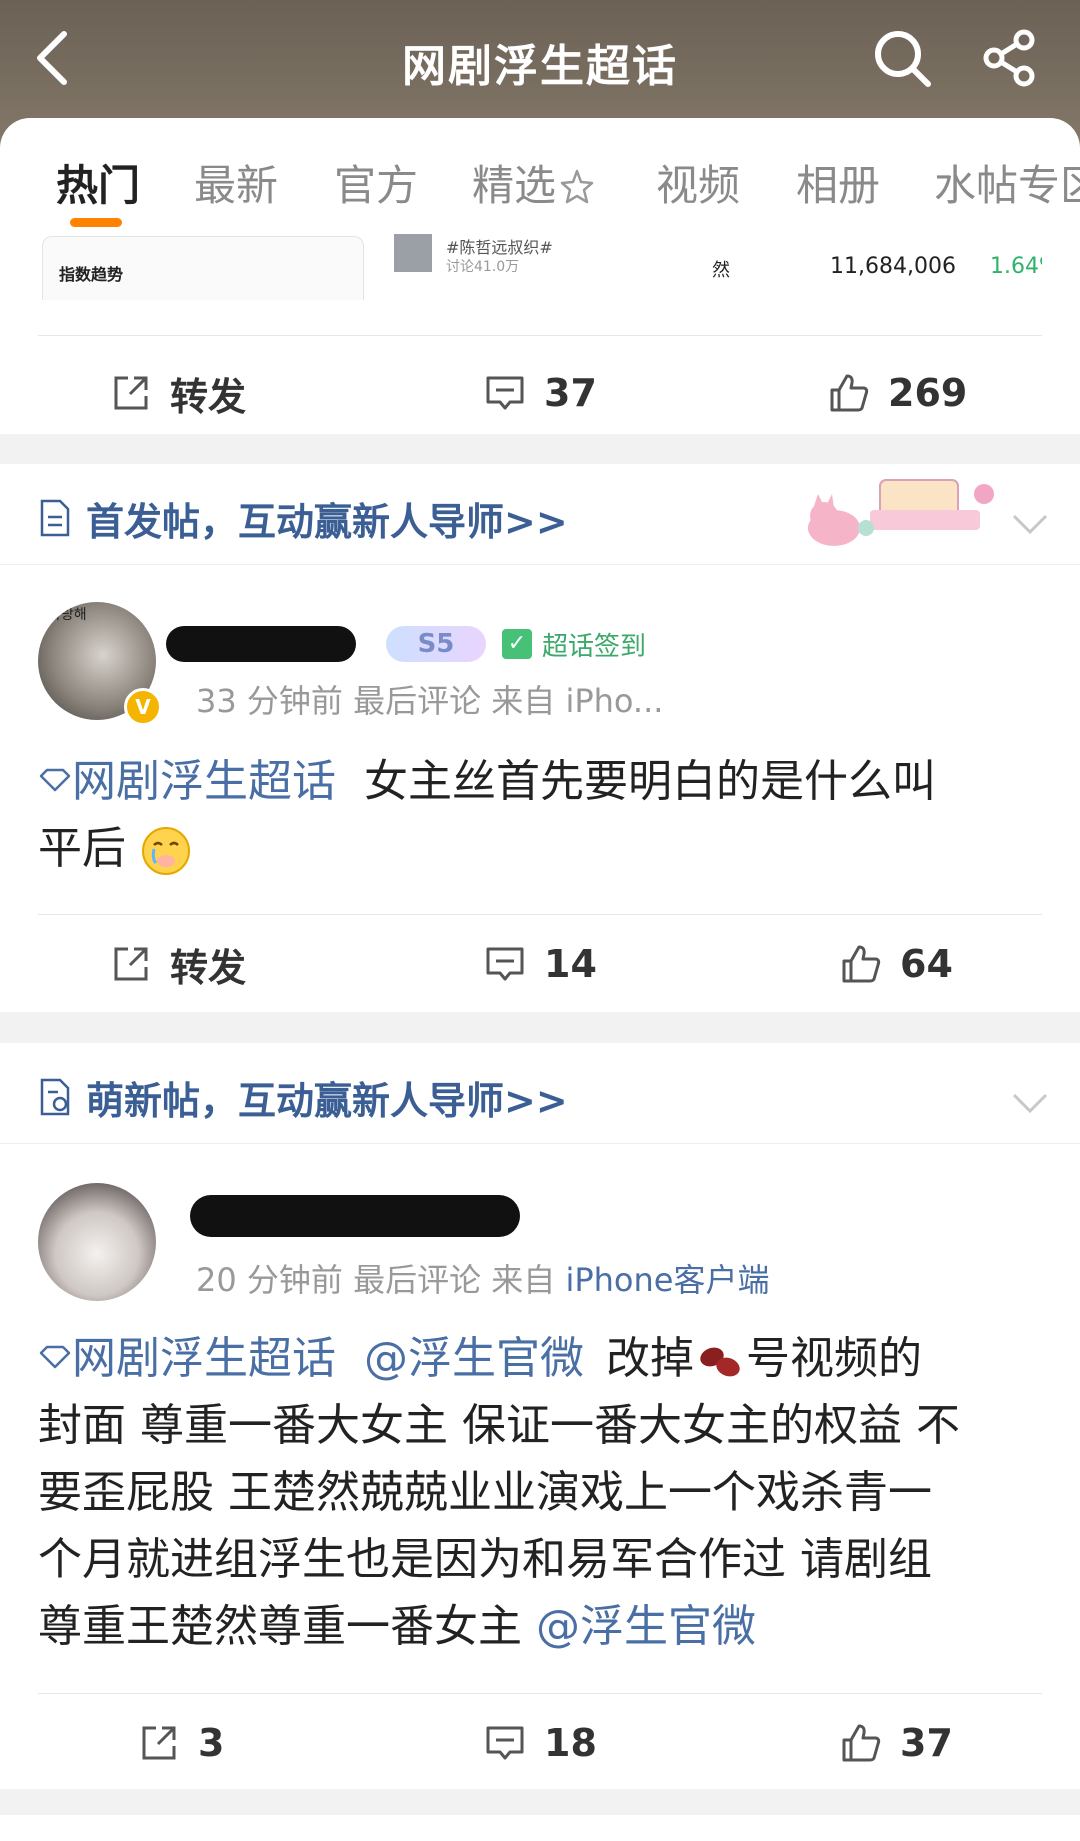  Describe the element at coordinates (570, 964) in the screenshot. I see `comment-count: 14` at that location.